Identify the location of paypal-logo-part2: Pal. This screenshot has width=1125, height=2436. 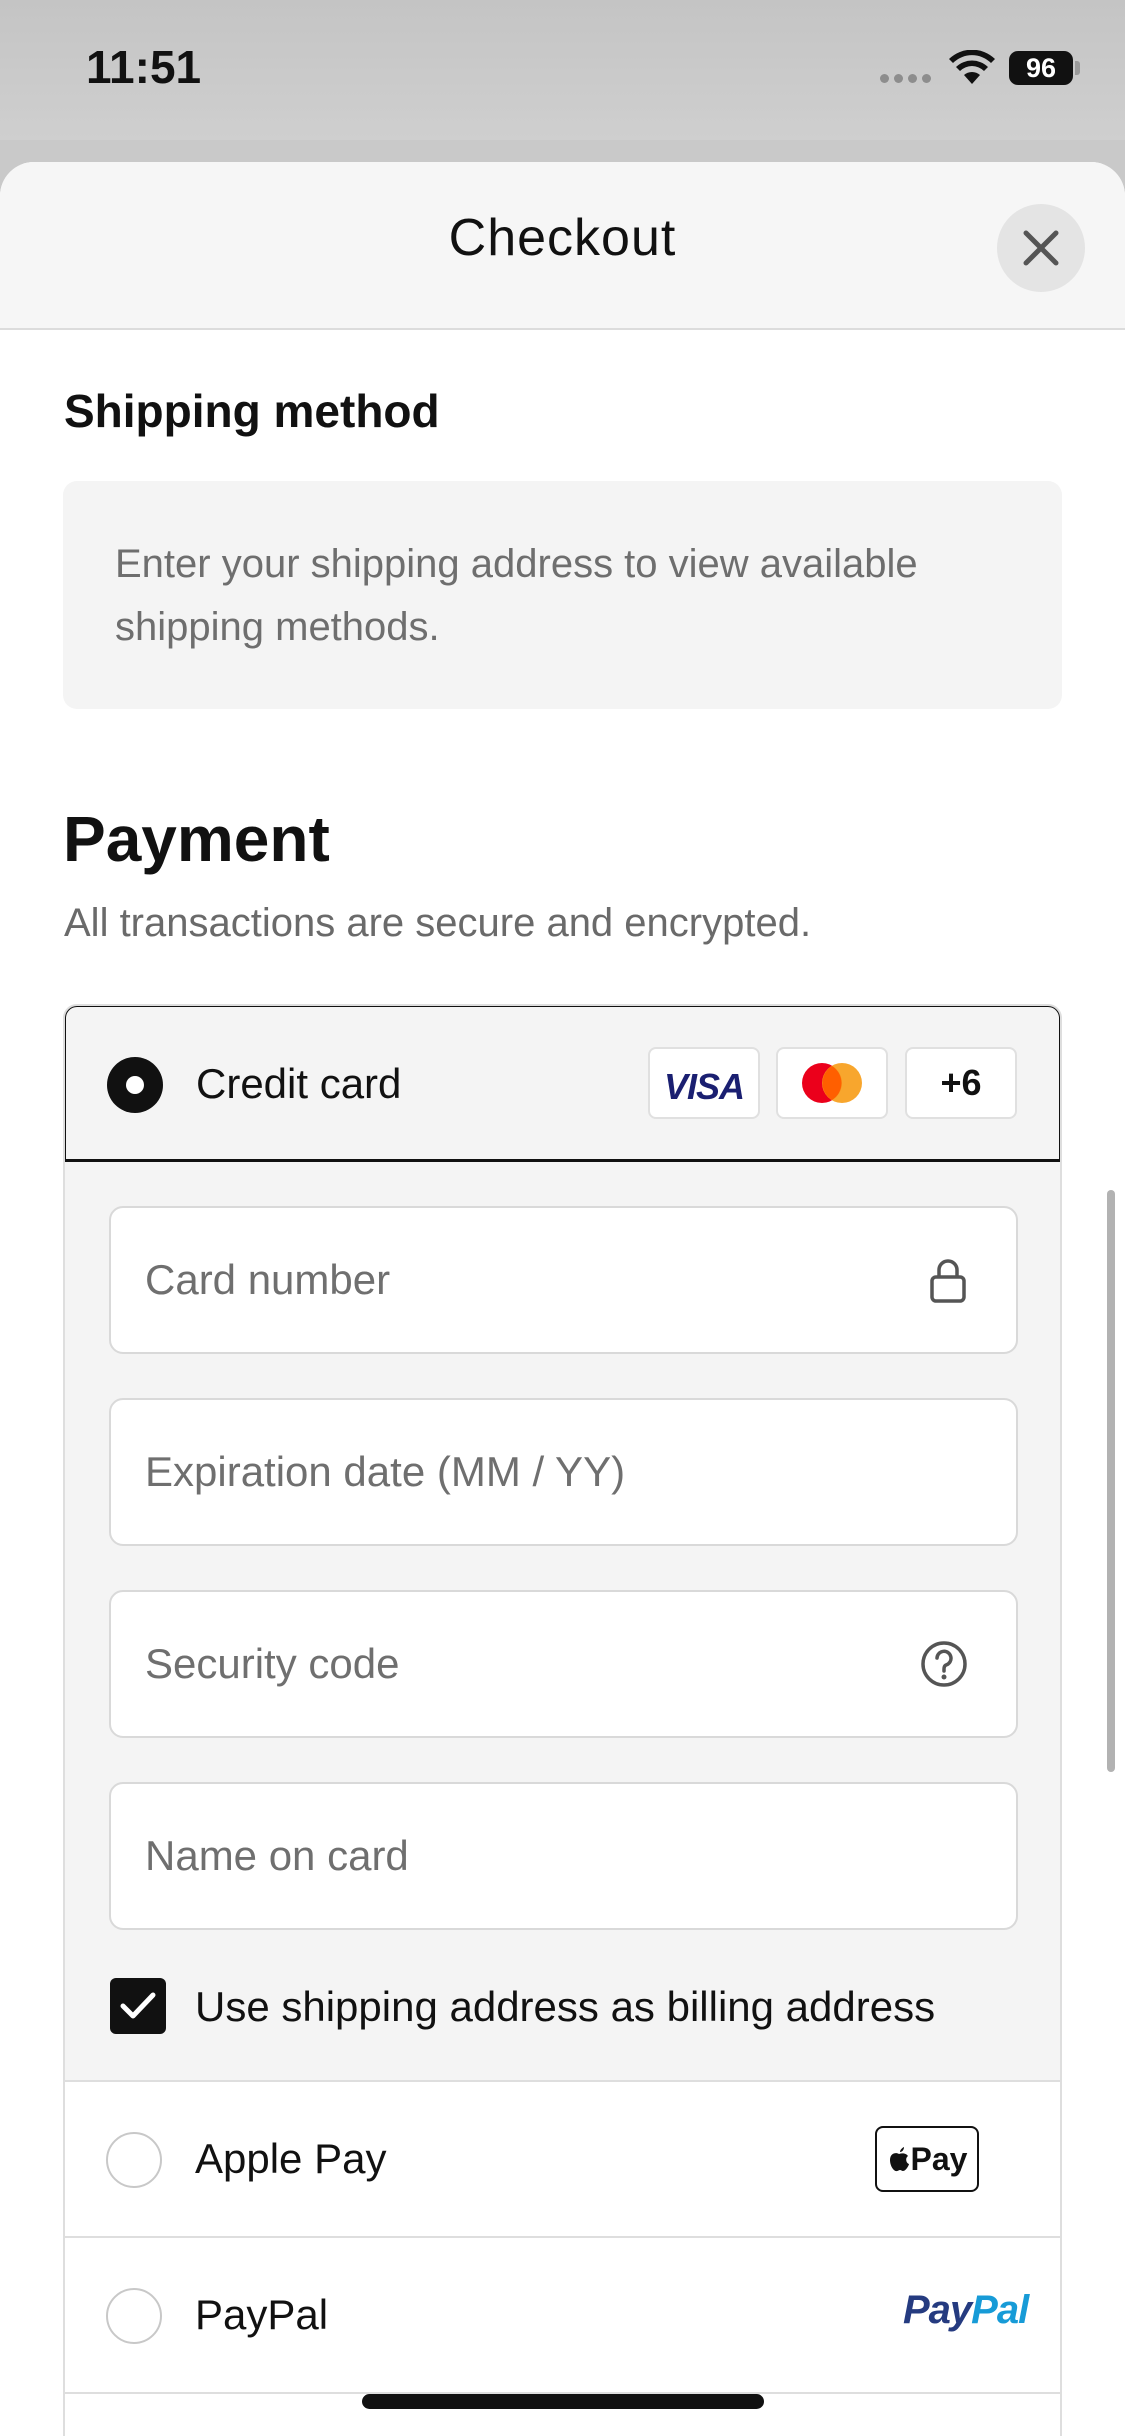
(1000, 2310).